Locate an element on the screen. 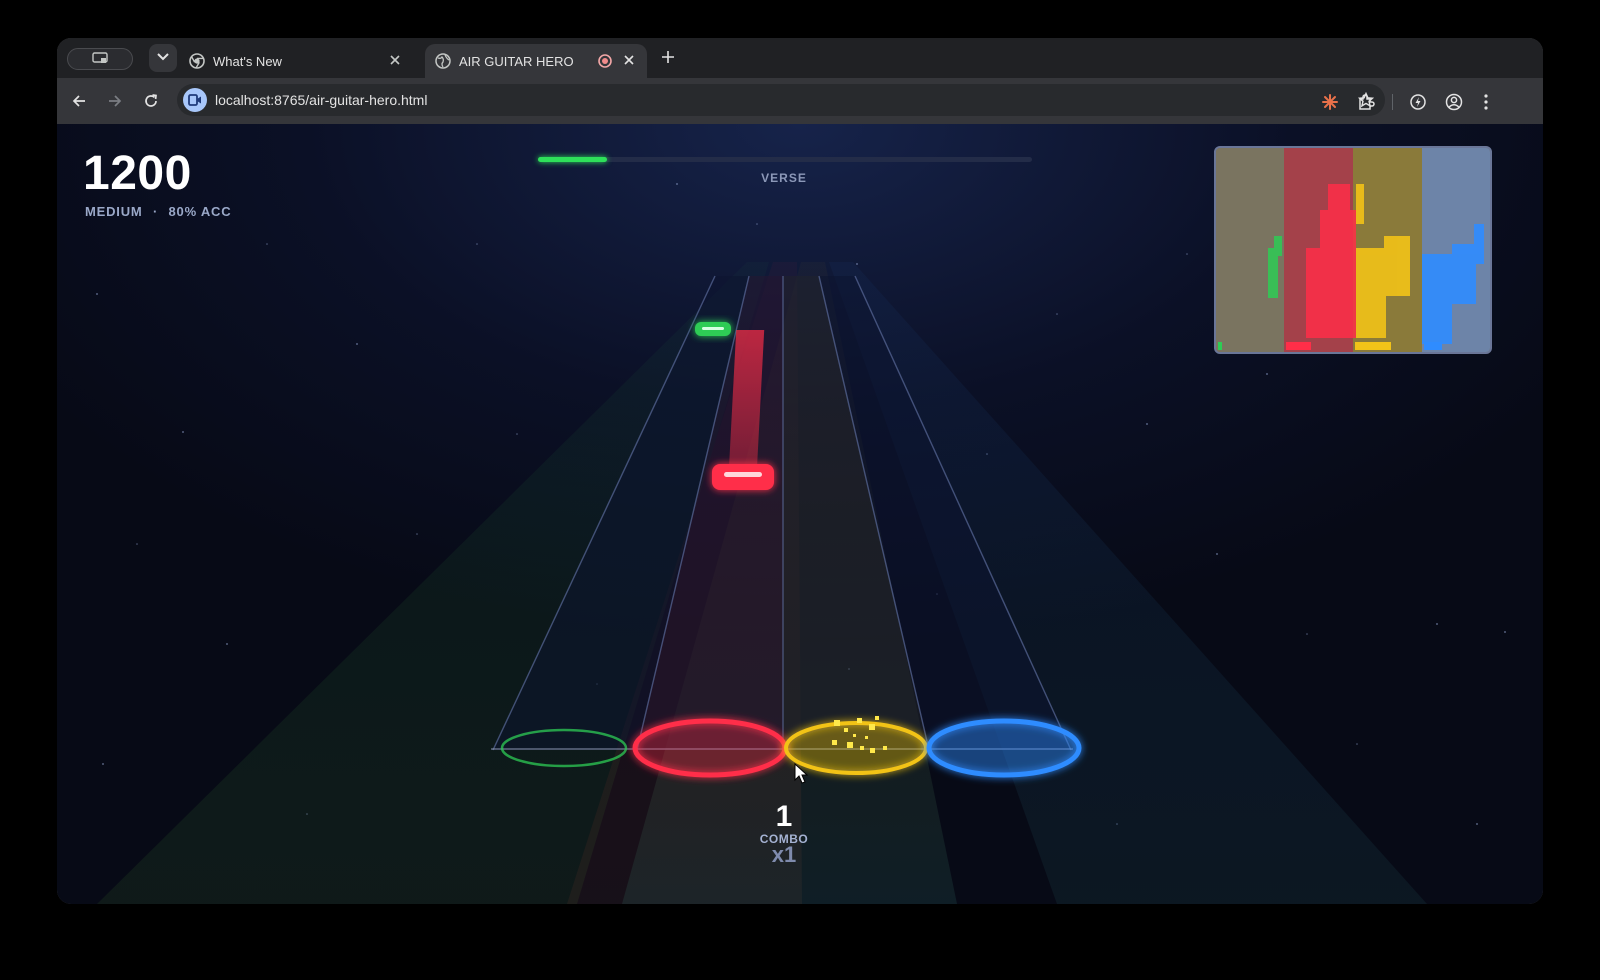 The image size is (1600, 980). accuracy-label: 80% ACC is located at coordinates (200, 211).